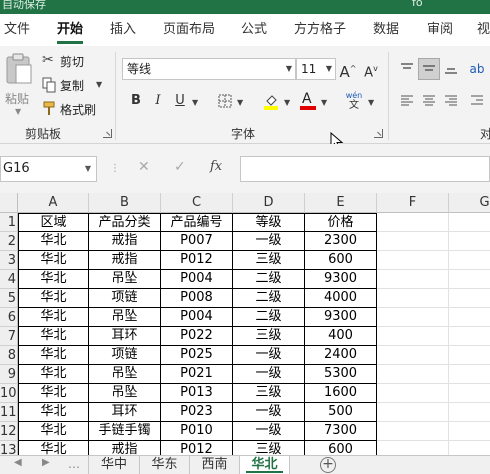 This screenshot has width=490, height=474. I want to click on table-cell: 500, so click(341, 412).